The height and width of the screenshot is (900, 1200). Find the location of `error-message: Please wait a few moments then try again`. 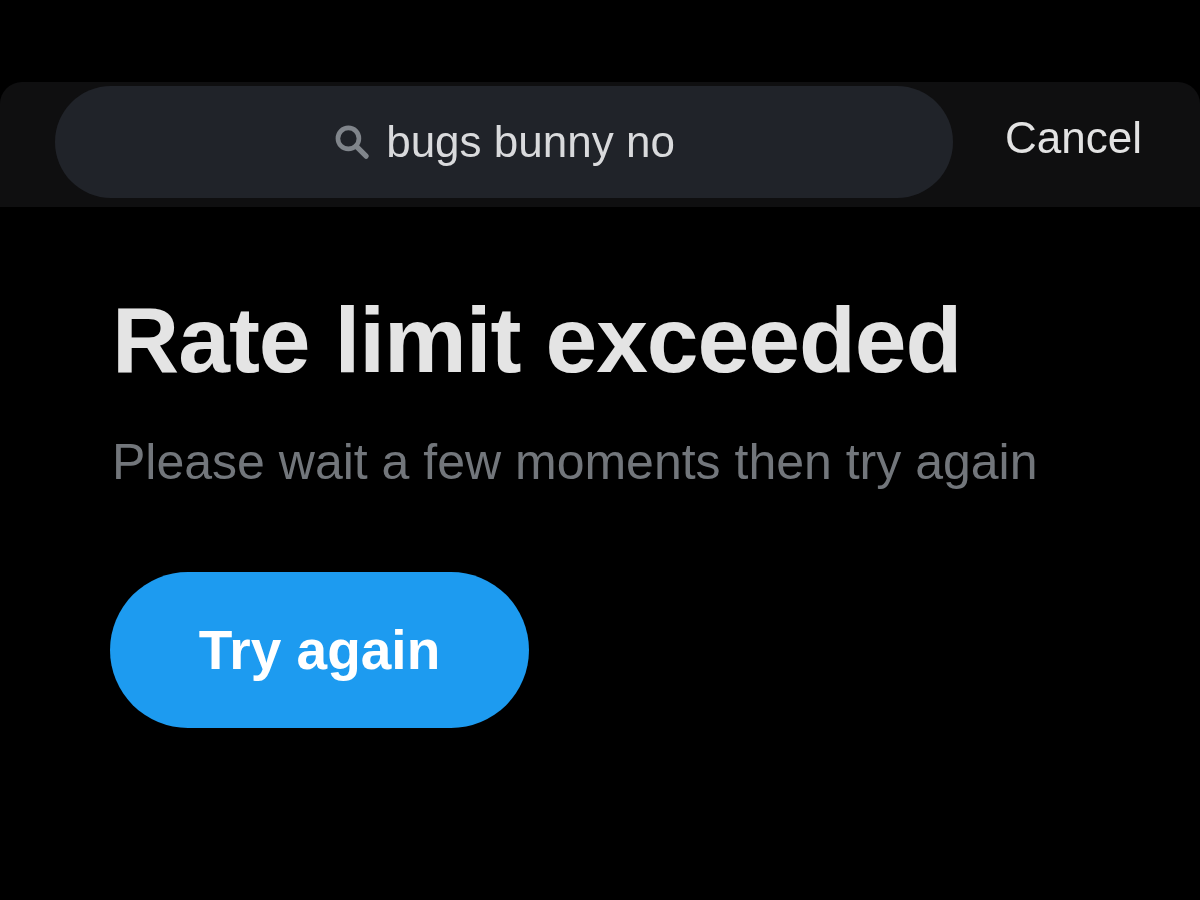

error-message: Please wait a few moments then try again is located at coordinates (575, 462).